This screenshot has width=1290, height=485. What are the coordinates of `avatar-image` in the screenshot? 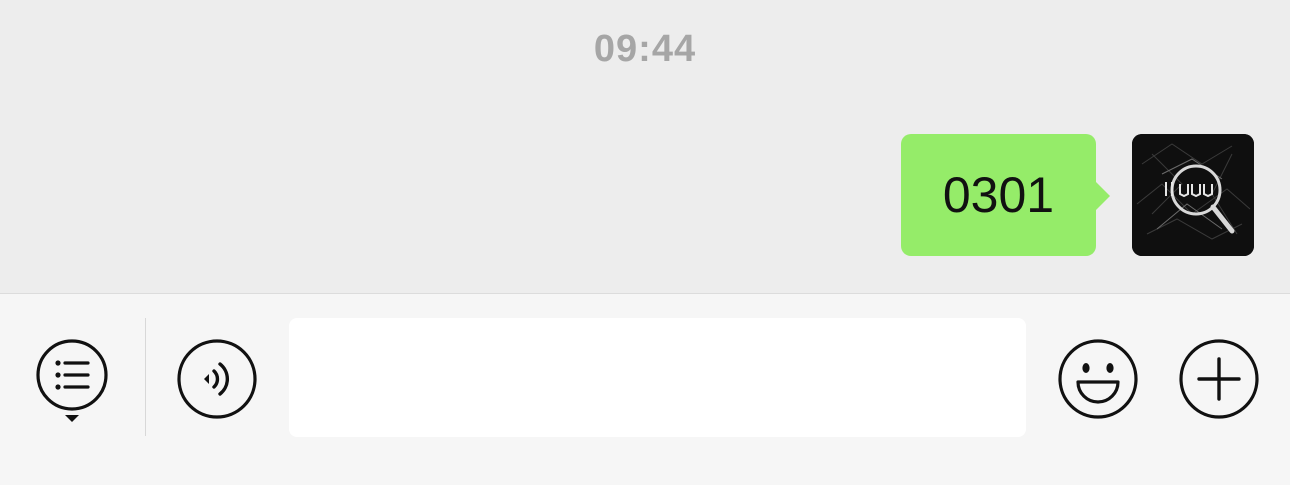 It's located at (1193, 195).